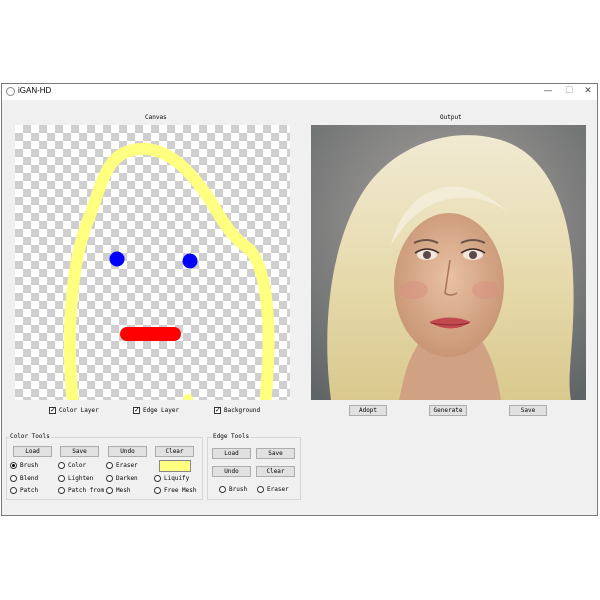  Describe the element at coordinates (127, 451) in the screenshot. I see `color-undo-button: Undo` at that location.